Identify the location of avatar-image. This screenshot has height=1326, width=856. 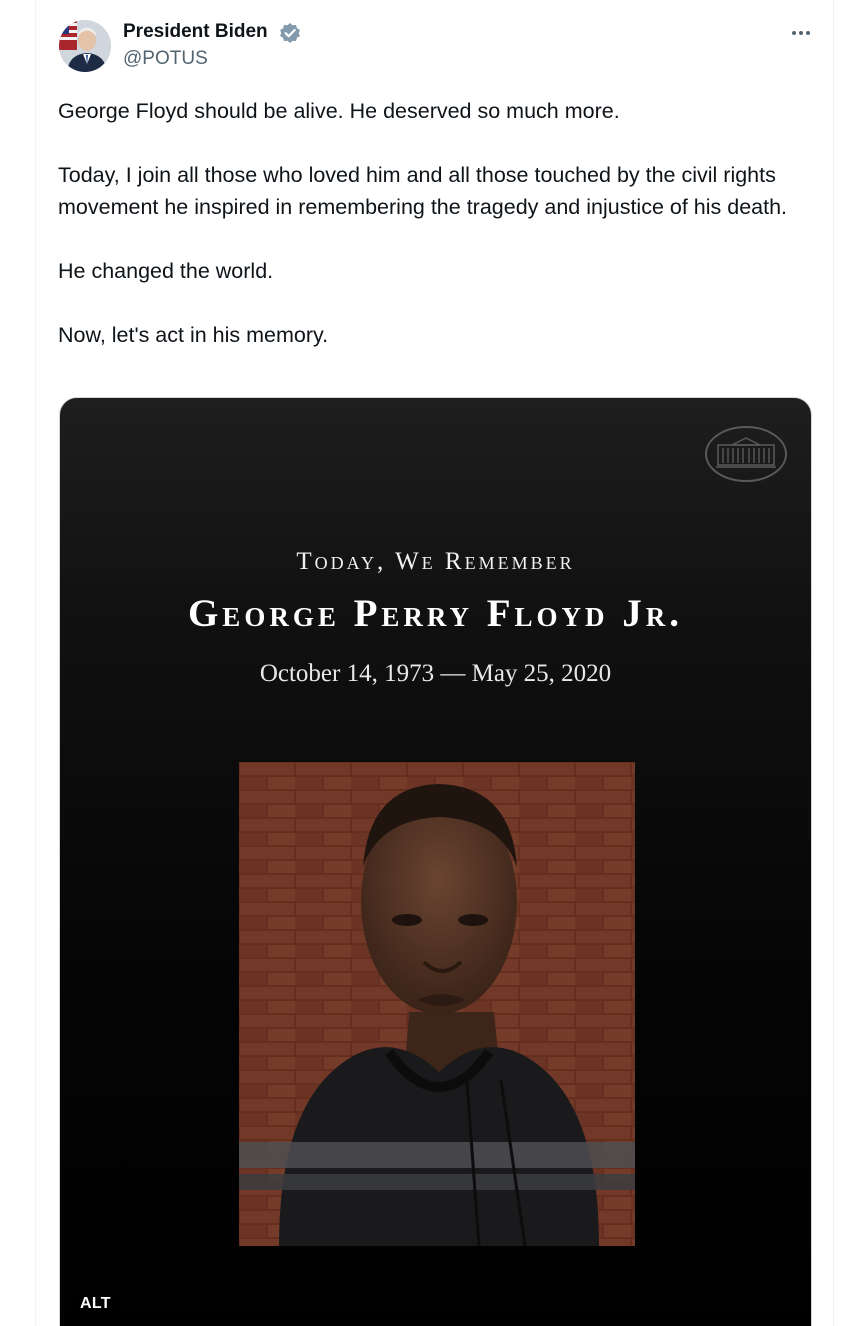
(85, 46).